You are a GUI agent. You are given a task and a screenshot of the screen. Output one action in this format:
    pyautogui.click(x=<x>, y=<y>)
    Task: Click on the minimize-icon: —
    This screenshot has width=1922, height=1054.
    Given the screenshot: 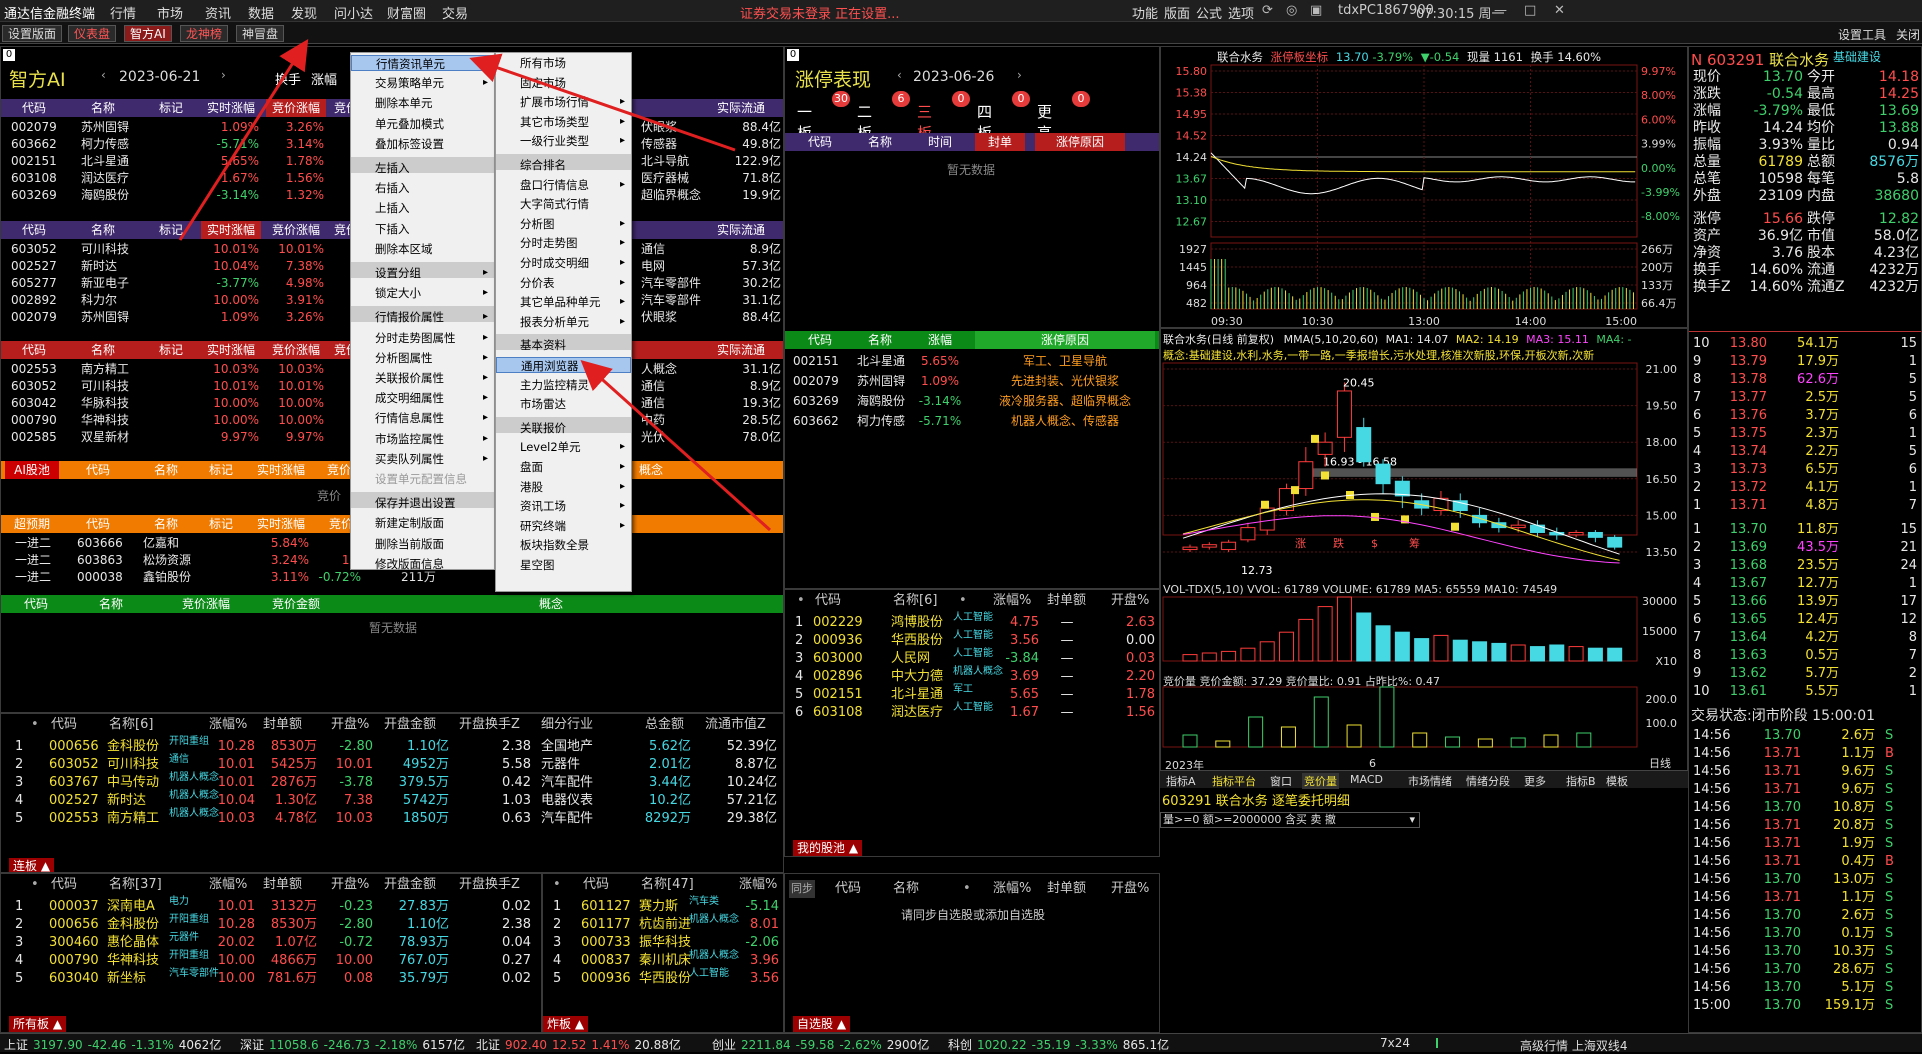 What is the action you would take?
    pyautogui.click(x=1500, y=10)
    